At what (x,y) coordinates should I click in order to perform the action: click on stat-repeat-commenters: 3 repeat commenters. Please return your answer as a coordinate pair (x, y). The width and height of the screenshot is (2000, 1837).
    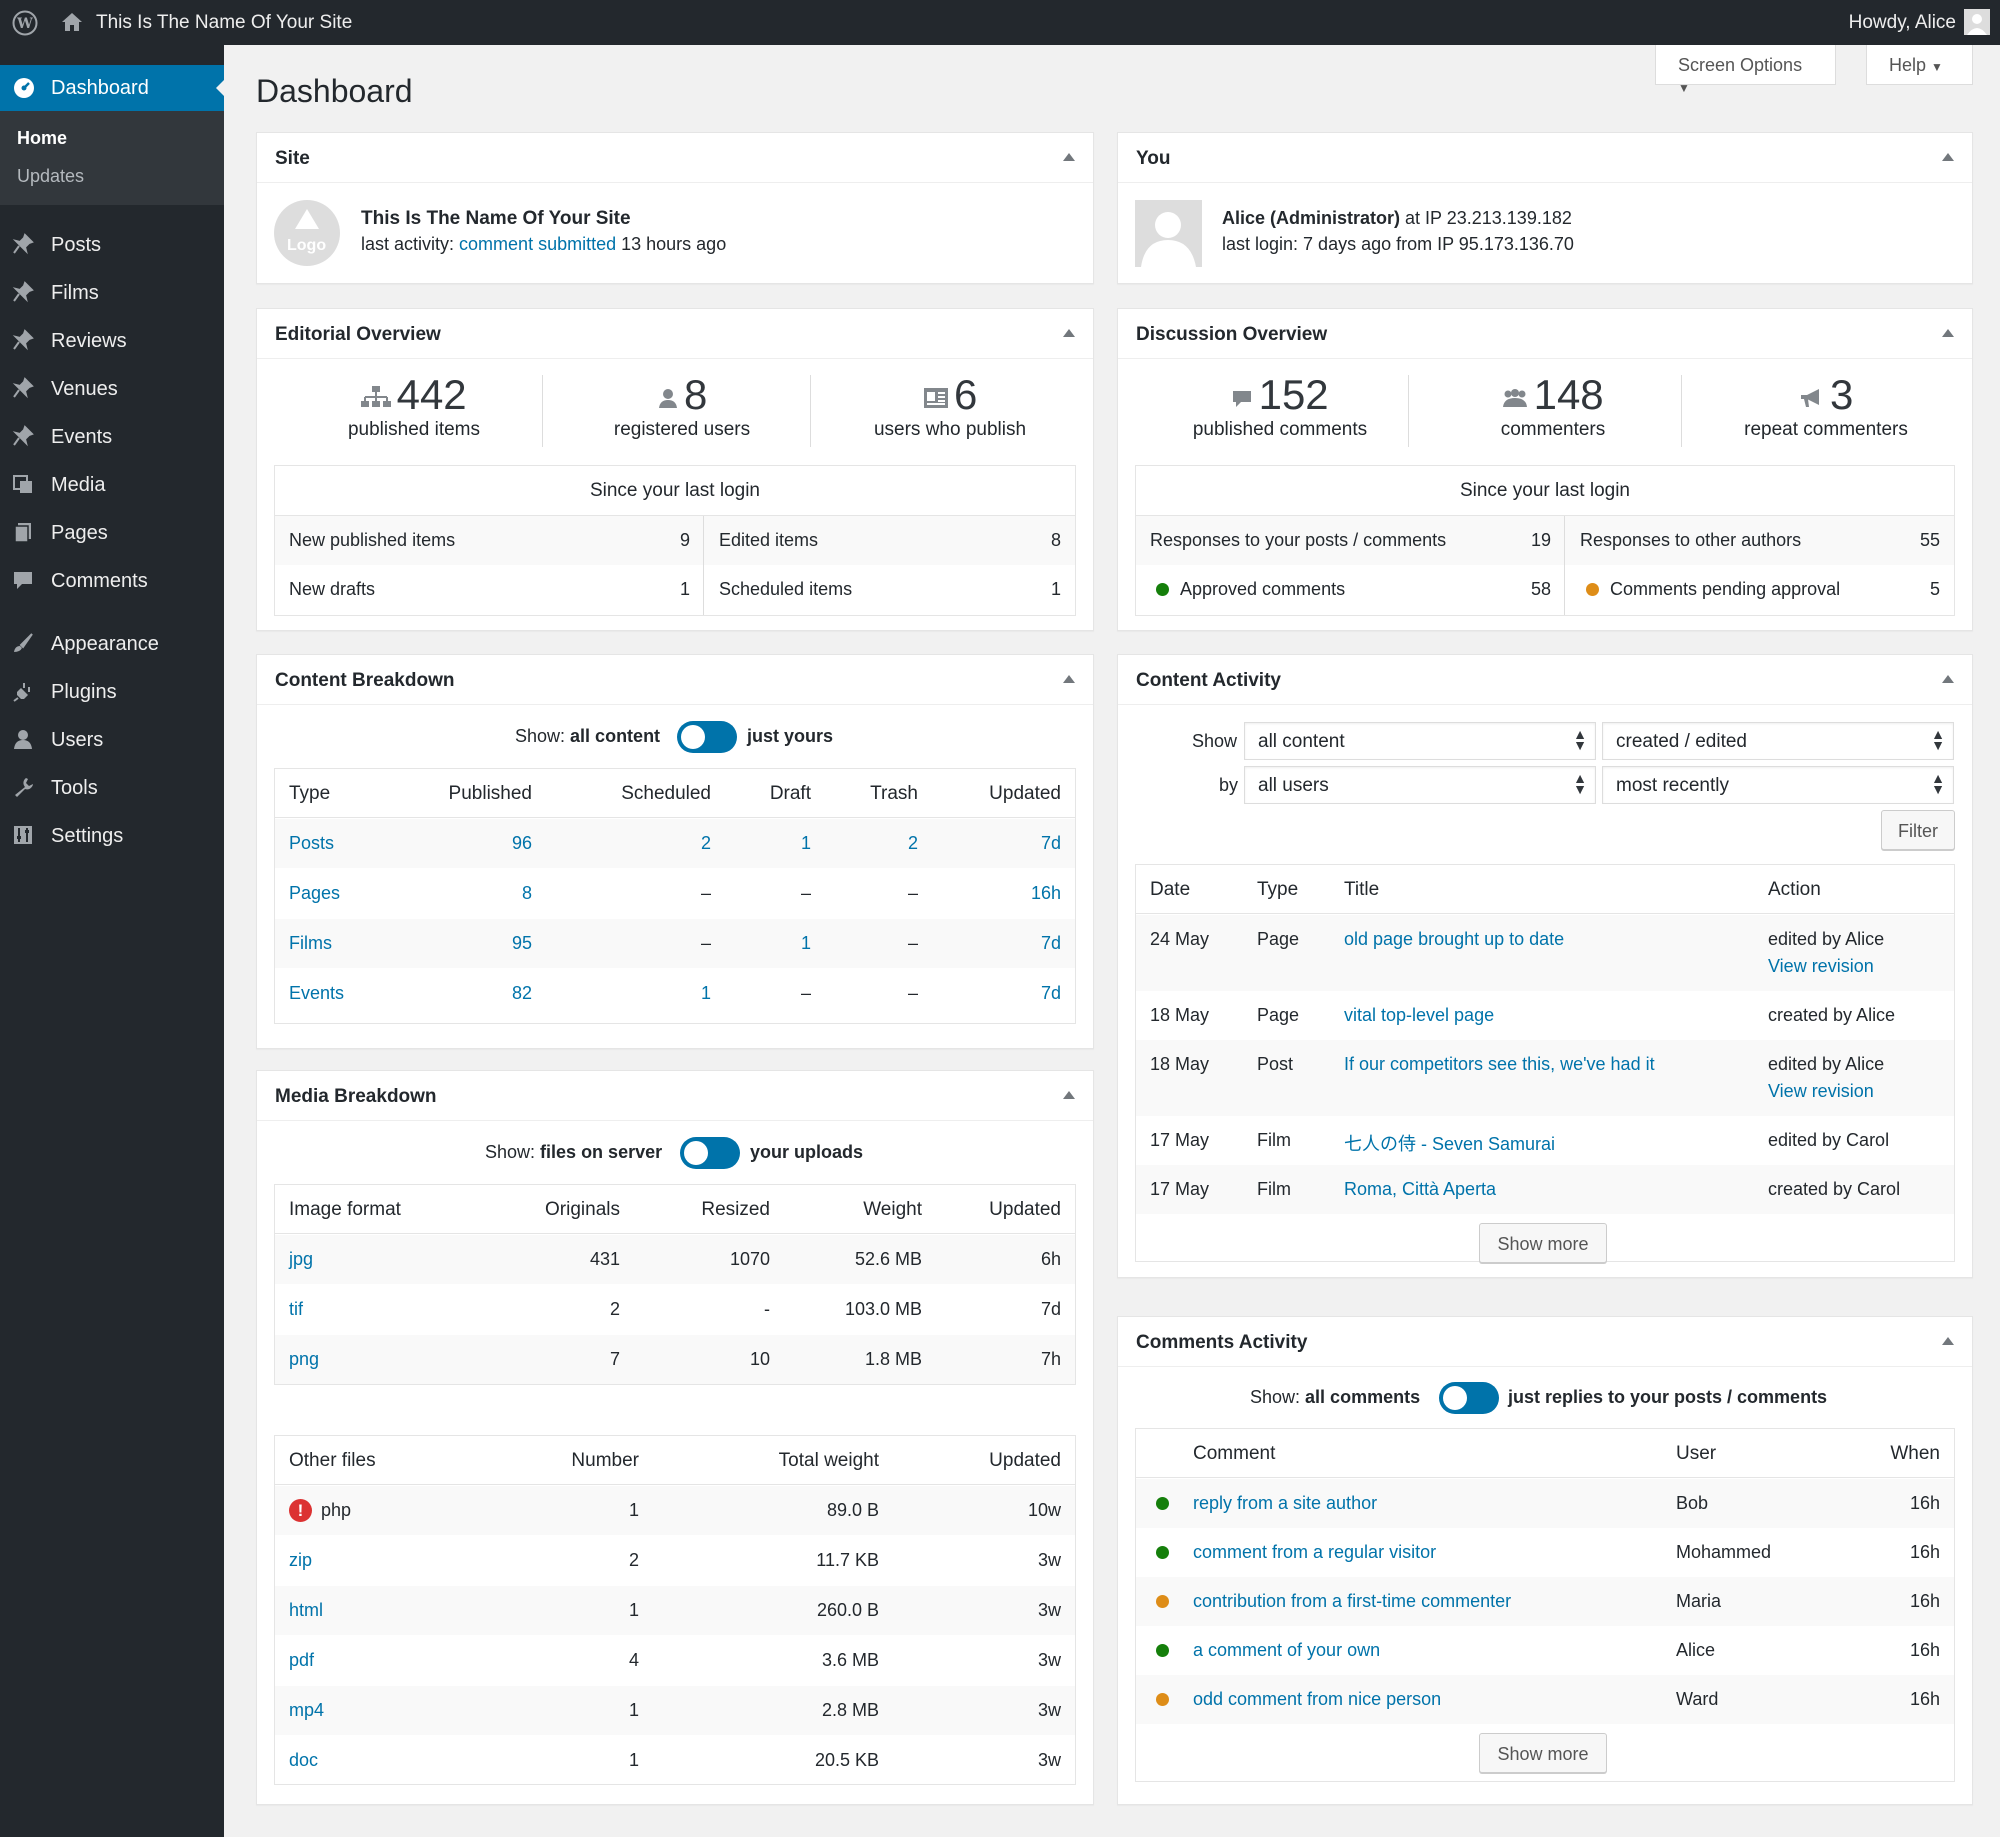
    Looking at the image, I should click on (1826, 405).